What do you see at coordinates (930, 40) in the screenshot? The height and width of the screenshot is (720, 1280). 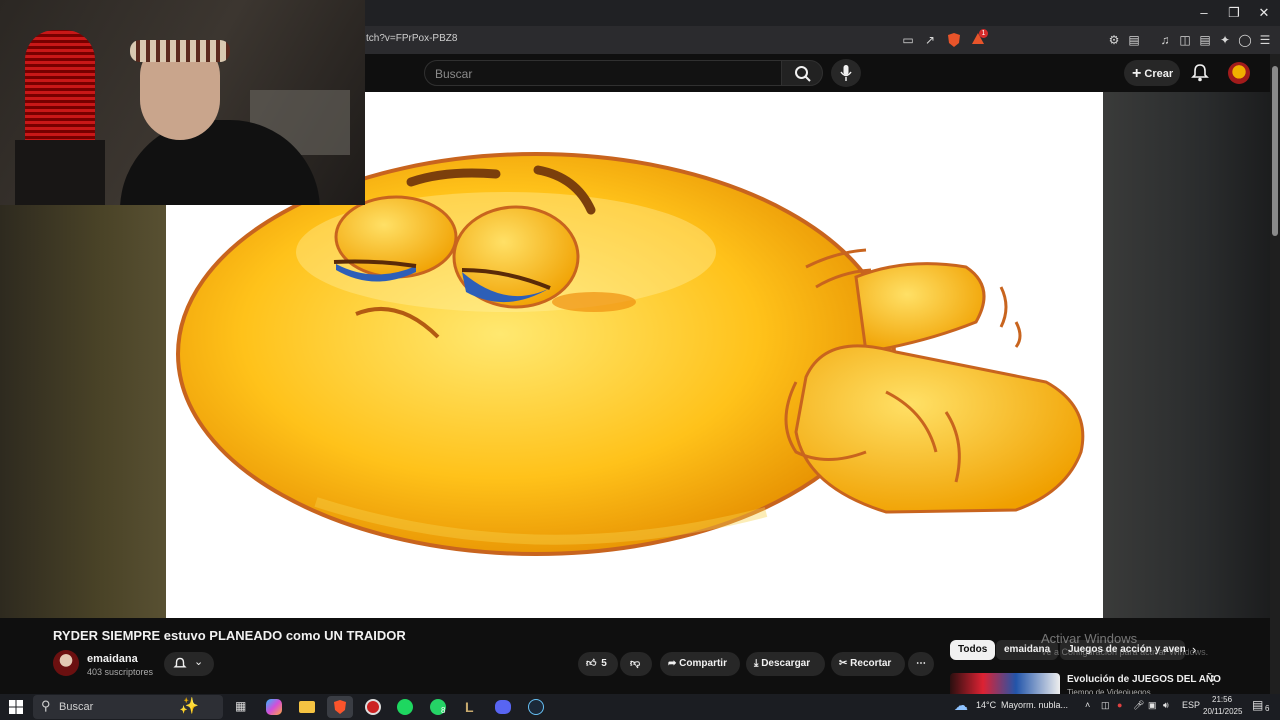 I see `share-page-icon: ↗` at bounding box center [930, 40].